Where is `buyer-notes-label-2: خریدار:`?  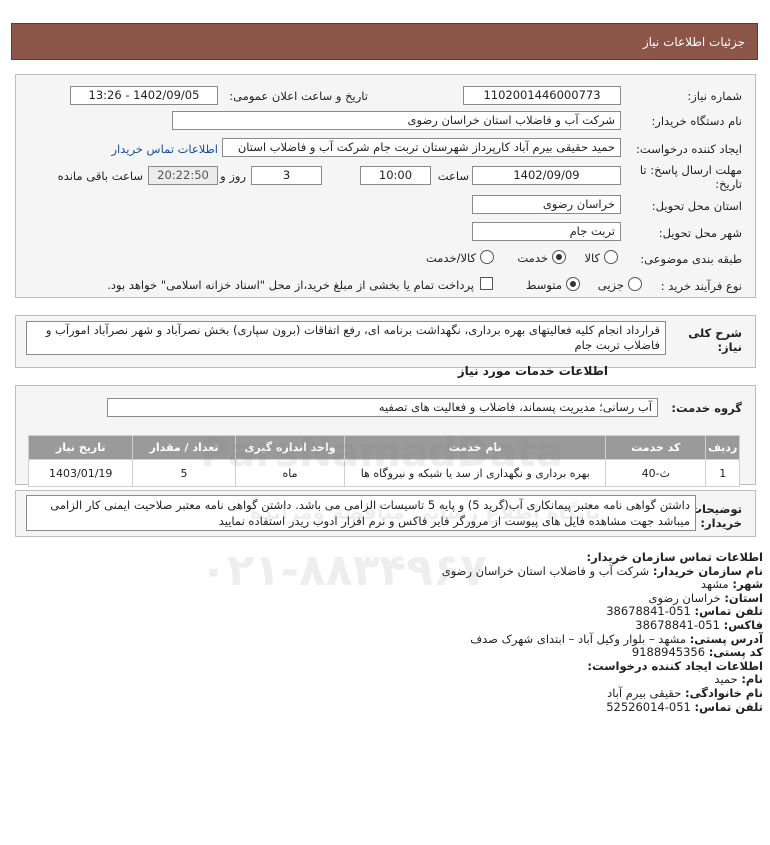
buyer-notes-label-2: خریدار: is located at coordinates (721, 523).